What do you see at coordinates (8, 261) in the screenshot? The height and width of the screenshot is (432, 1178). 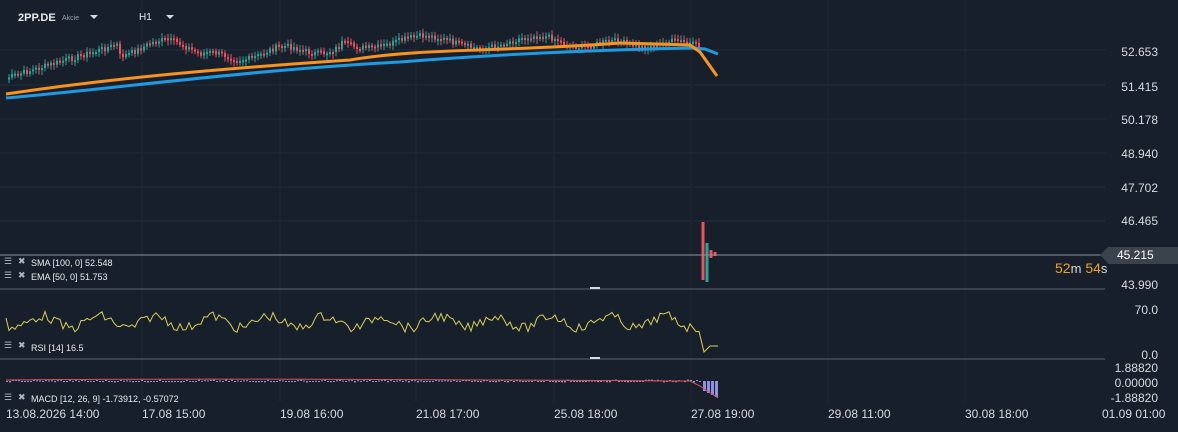 I see `sma-settings-icon: ☰` at bounding box center [8, 261].